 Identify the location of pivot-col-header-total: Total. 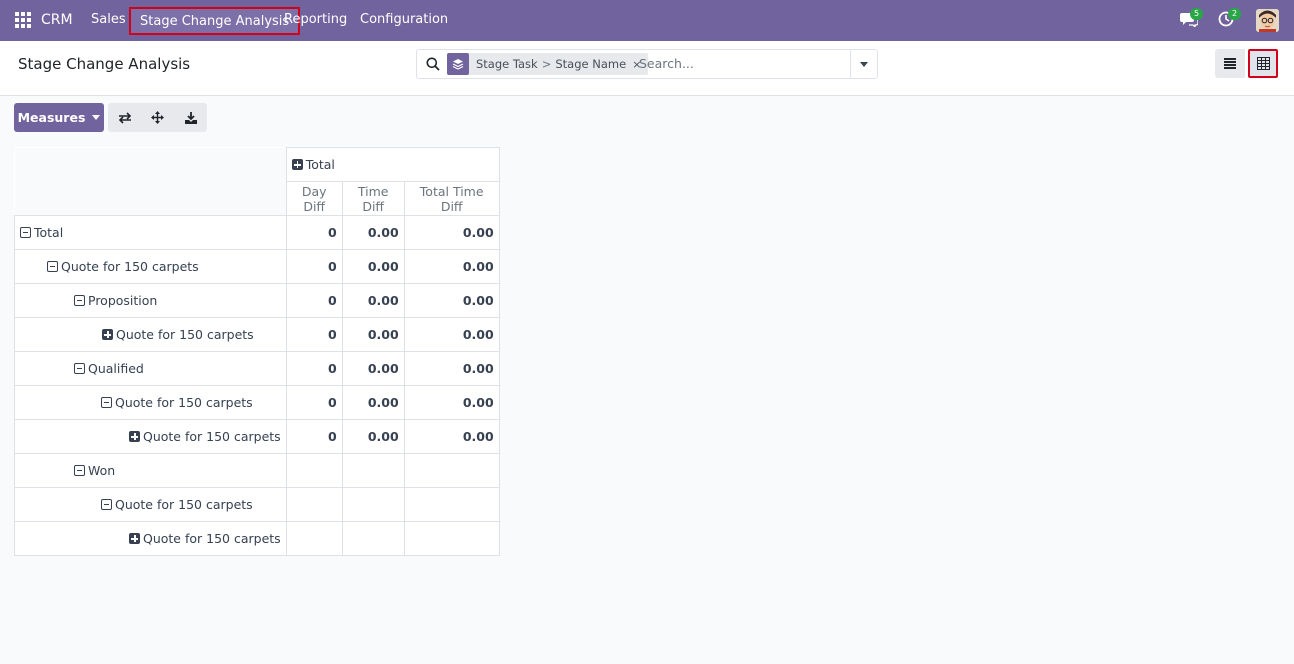
(392, 164).